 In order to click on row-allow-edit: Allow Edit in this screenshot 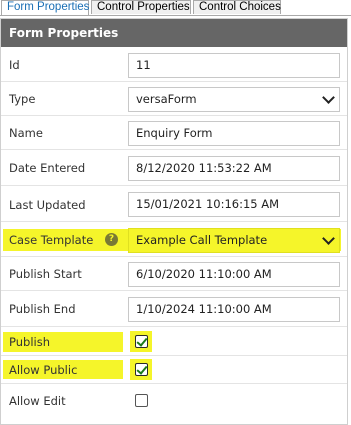, I will do `click(174, 404)`.